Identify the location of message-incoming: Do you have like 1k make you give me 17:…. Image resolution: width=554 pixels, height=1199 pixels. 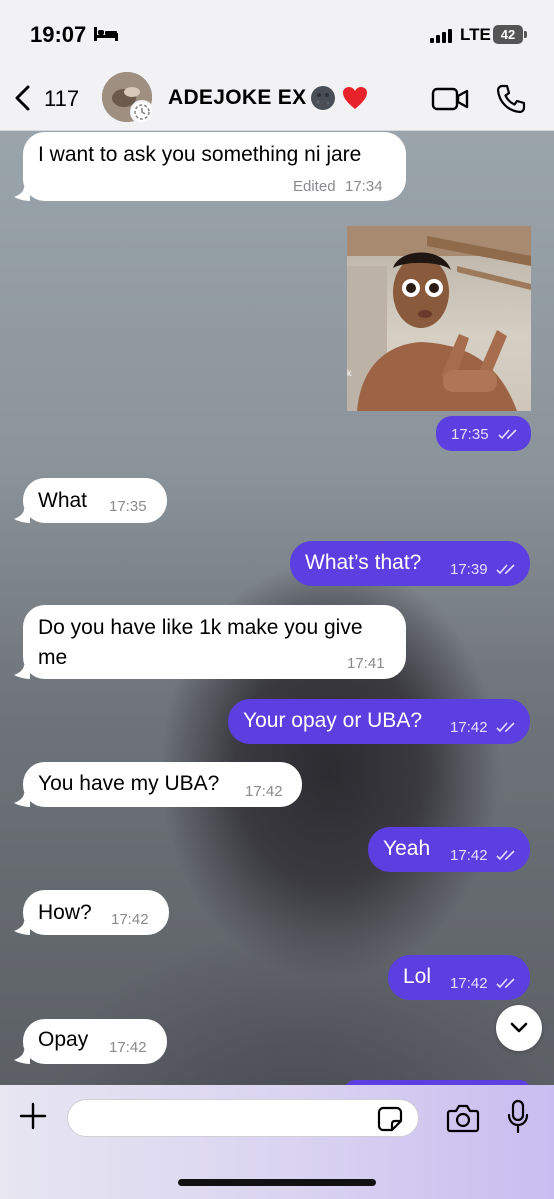
(214, 642).